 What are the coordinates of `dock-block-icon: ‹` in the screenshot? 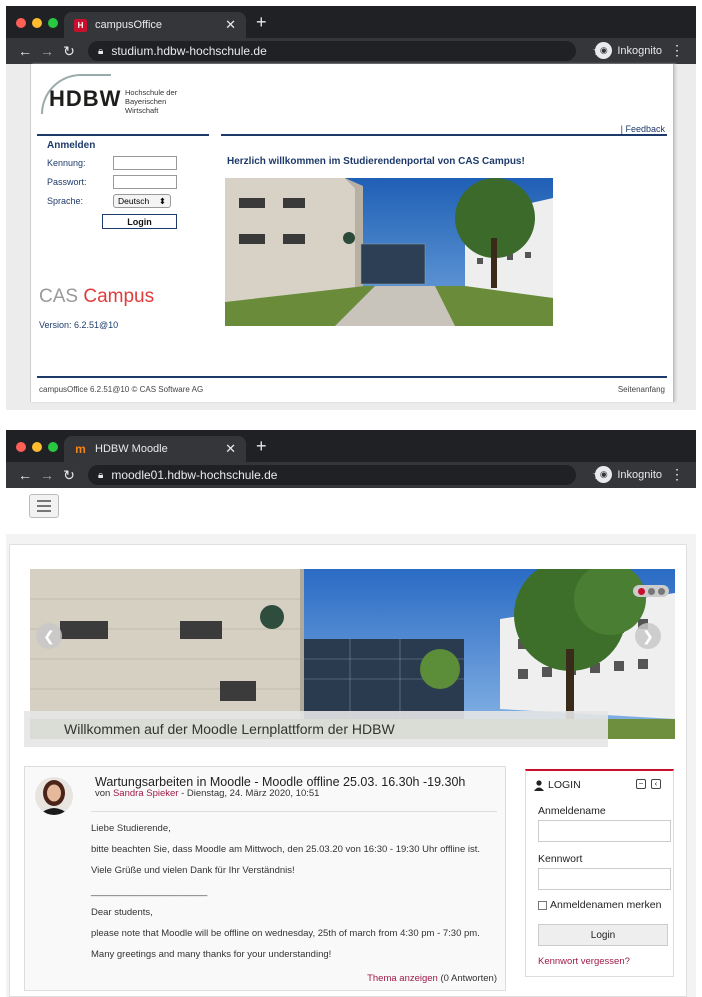 It's located at (656, 784).